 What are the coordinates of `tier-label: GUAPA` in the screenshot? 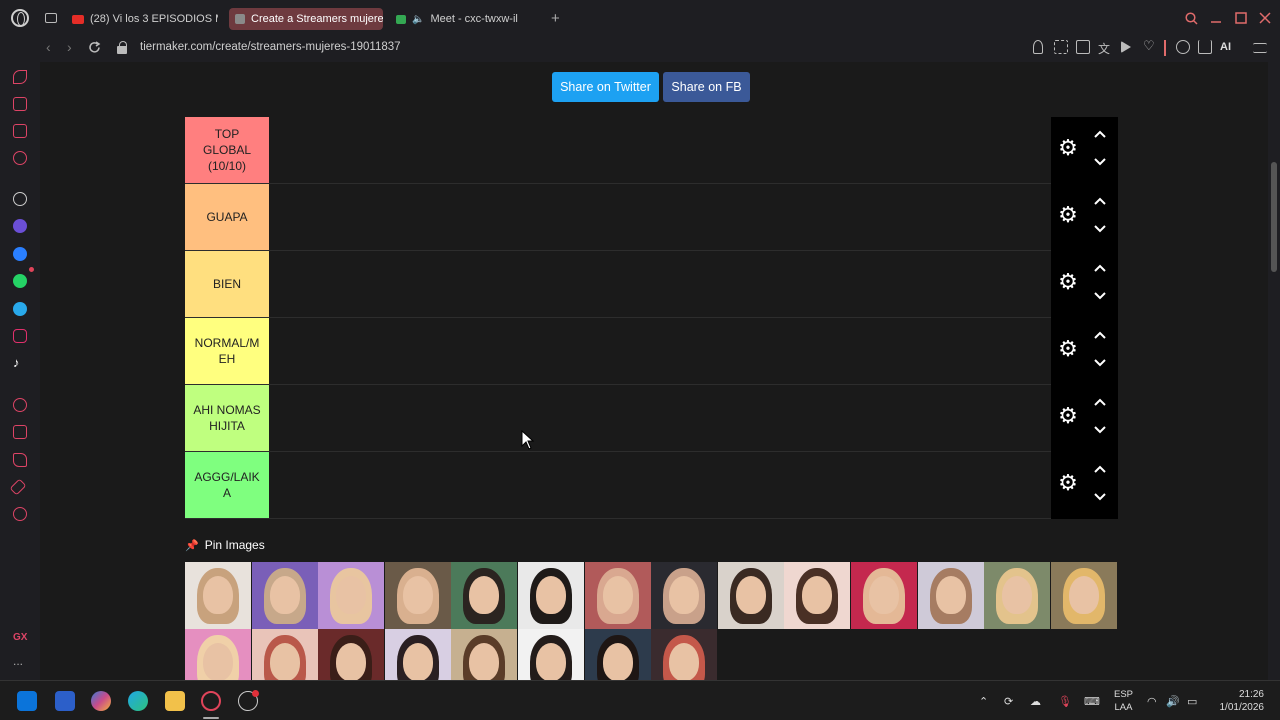 It's located at (227, 217).